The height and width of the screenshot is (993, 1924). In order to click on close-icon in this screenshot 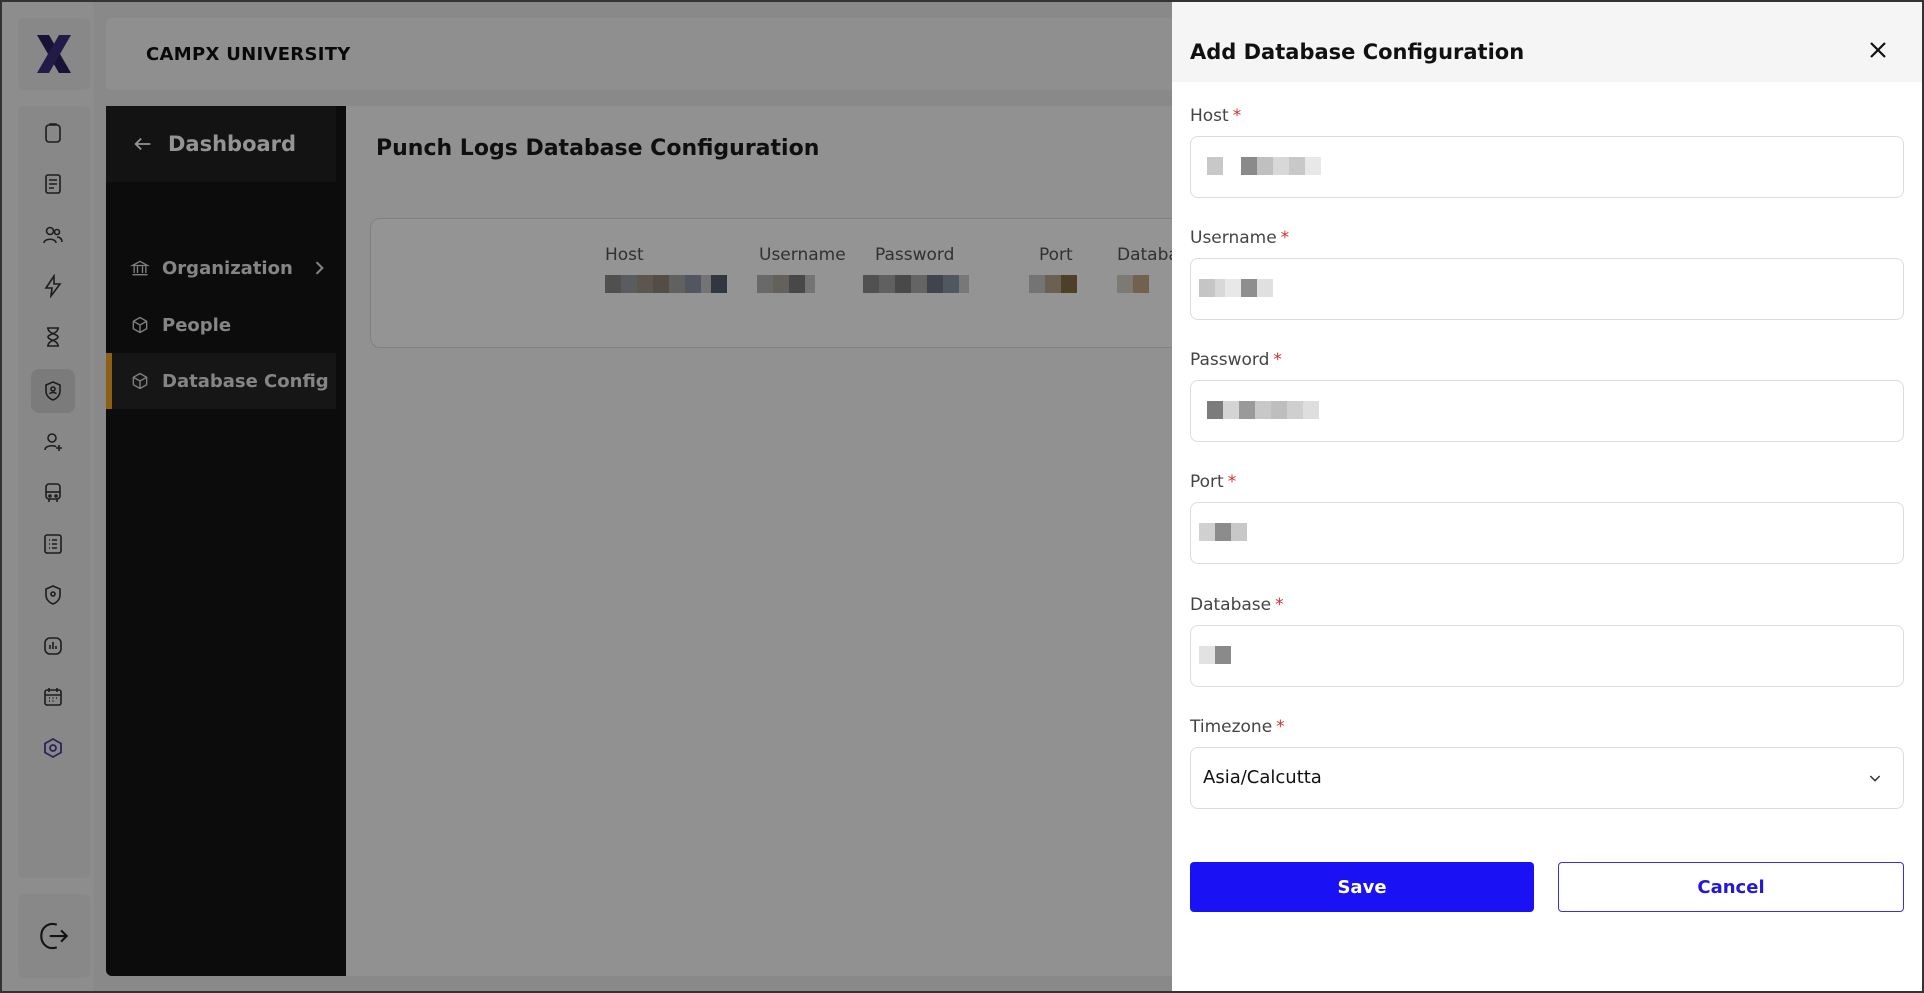, I will do `click(1878, 50)`.